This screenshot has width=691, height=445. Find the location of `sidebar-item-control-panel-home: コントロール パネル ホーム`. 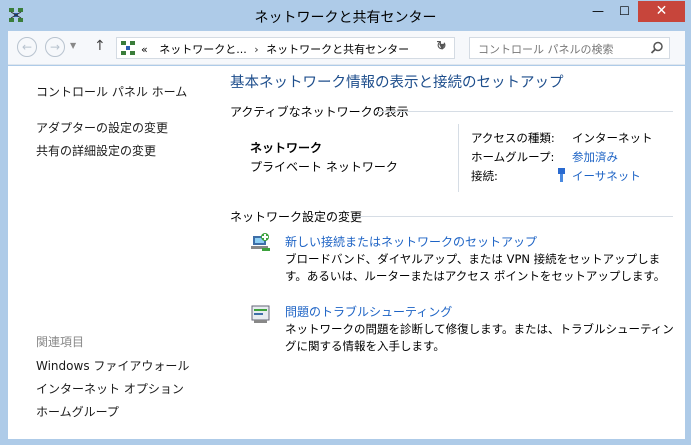

sidebar-item-control-panel-home: コントロール パネル ホーム is located at coordinates (111, 91).